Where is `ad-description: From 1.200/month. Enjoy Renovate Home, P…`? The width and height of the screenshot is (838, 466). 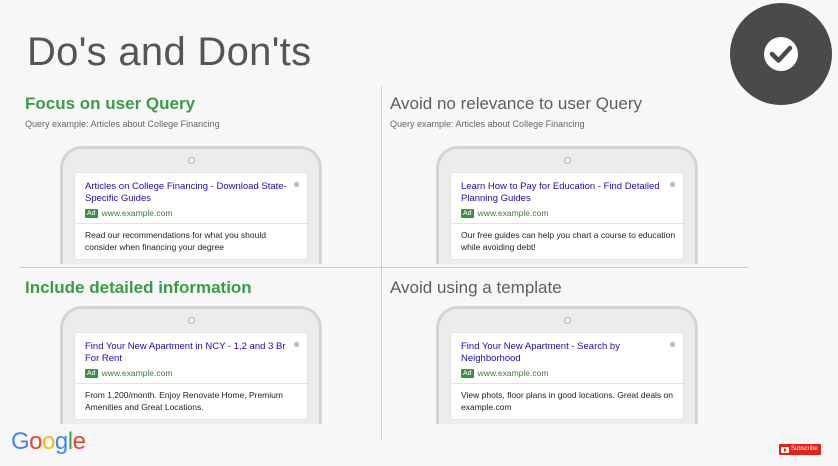
ad-description: From 1.200/month. Enjoy Renovate Home, P… is located at coordinates (184, 401).